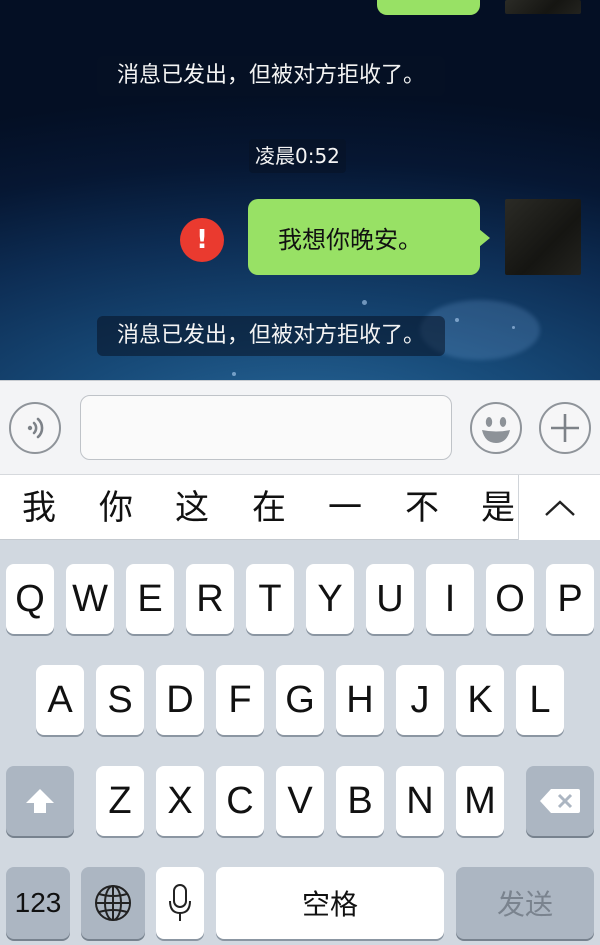  Describe the element at coordinates (120, 700) in the screenshot. I see `key-s: S` at that location.